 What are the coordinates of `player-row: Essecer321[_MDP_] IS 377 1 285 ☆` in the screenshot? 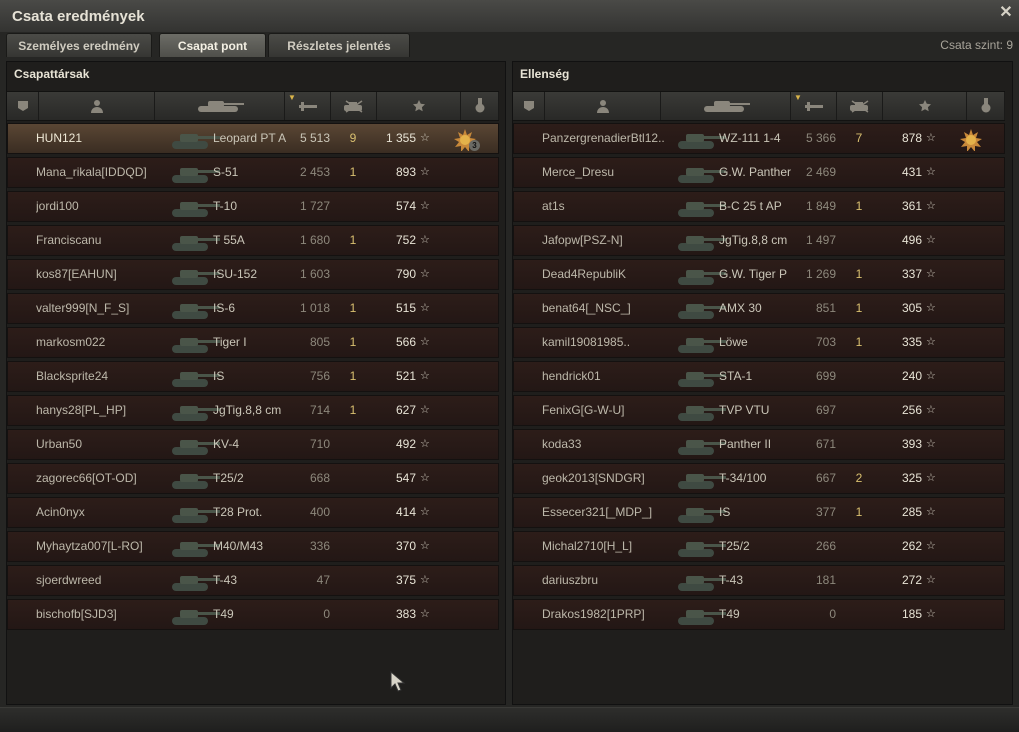 It's located at (759, 512).